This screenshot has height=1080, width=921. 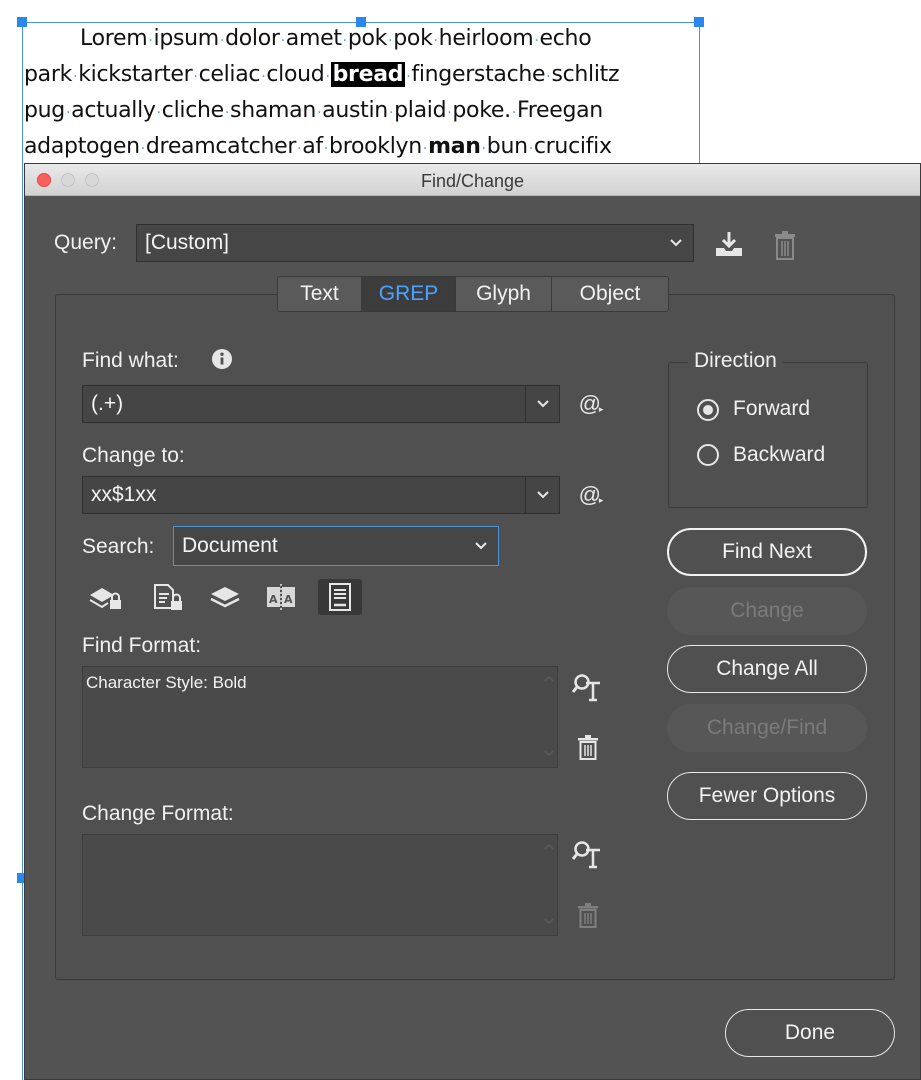 I want to click on tab-glyph: Glyph, so click(x=504, y=294).